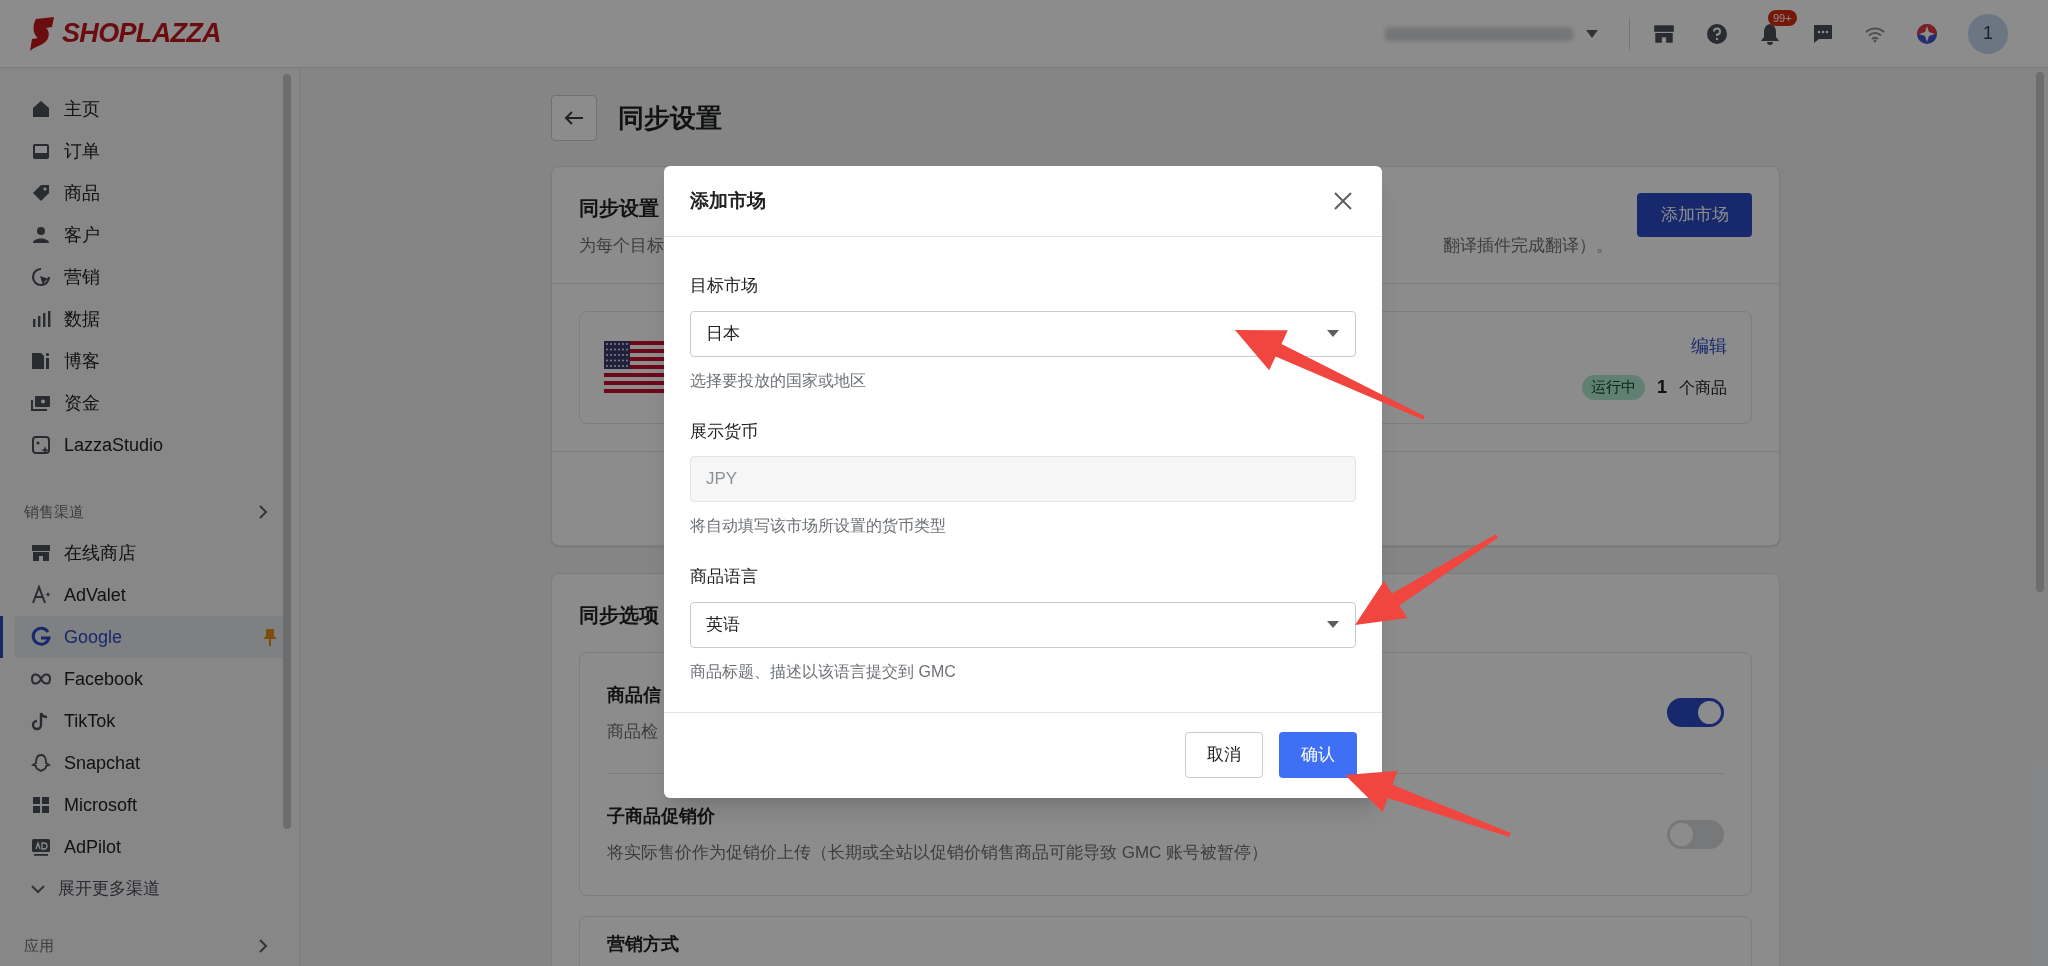 The height and width of the screenshot is (966, 2048). I want to click on g-letter-icon, so click(41, 637).